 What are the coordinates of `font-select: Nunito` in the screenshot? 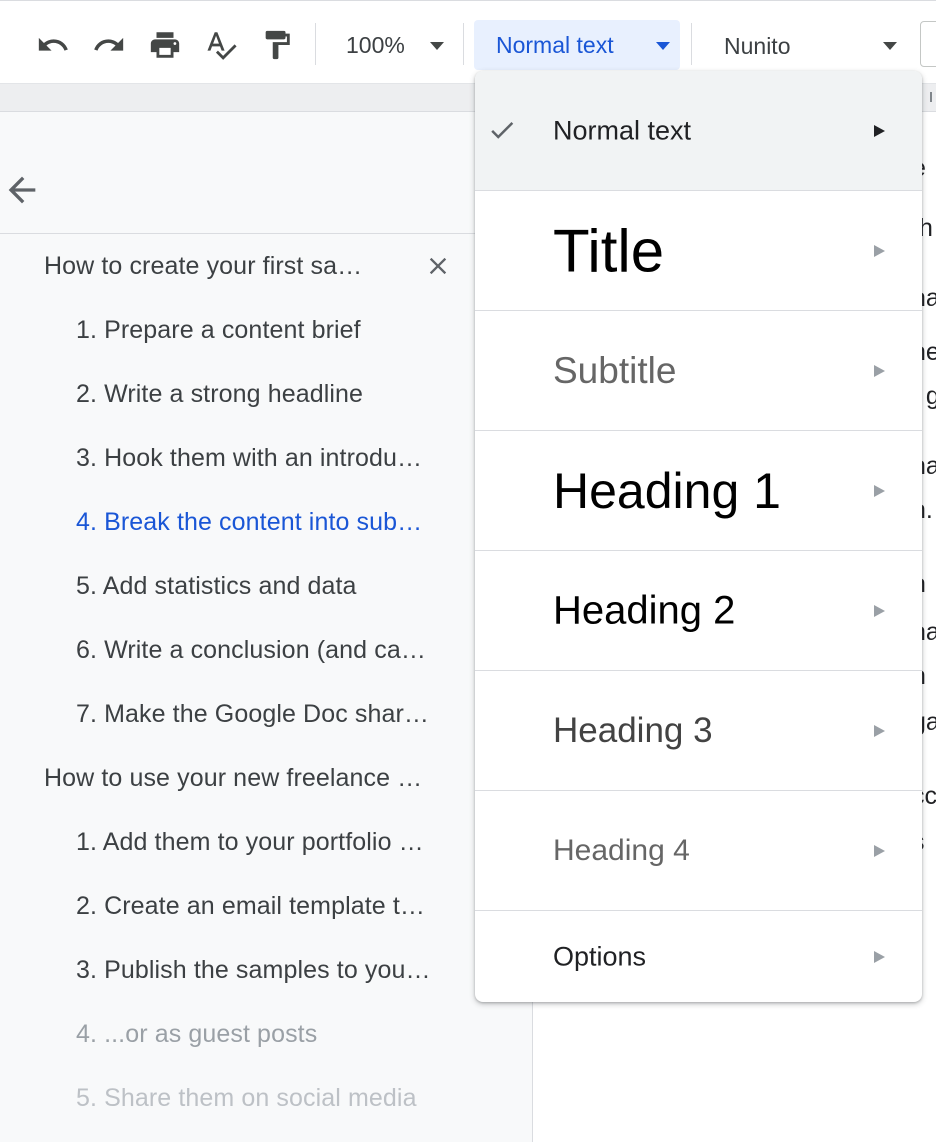 It's located at (805, 45).